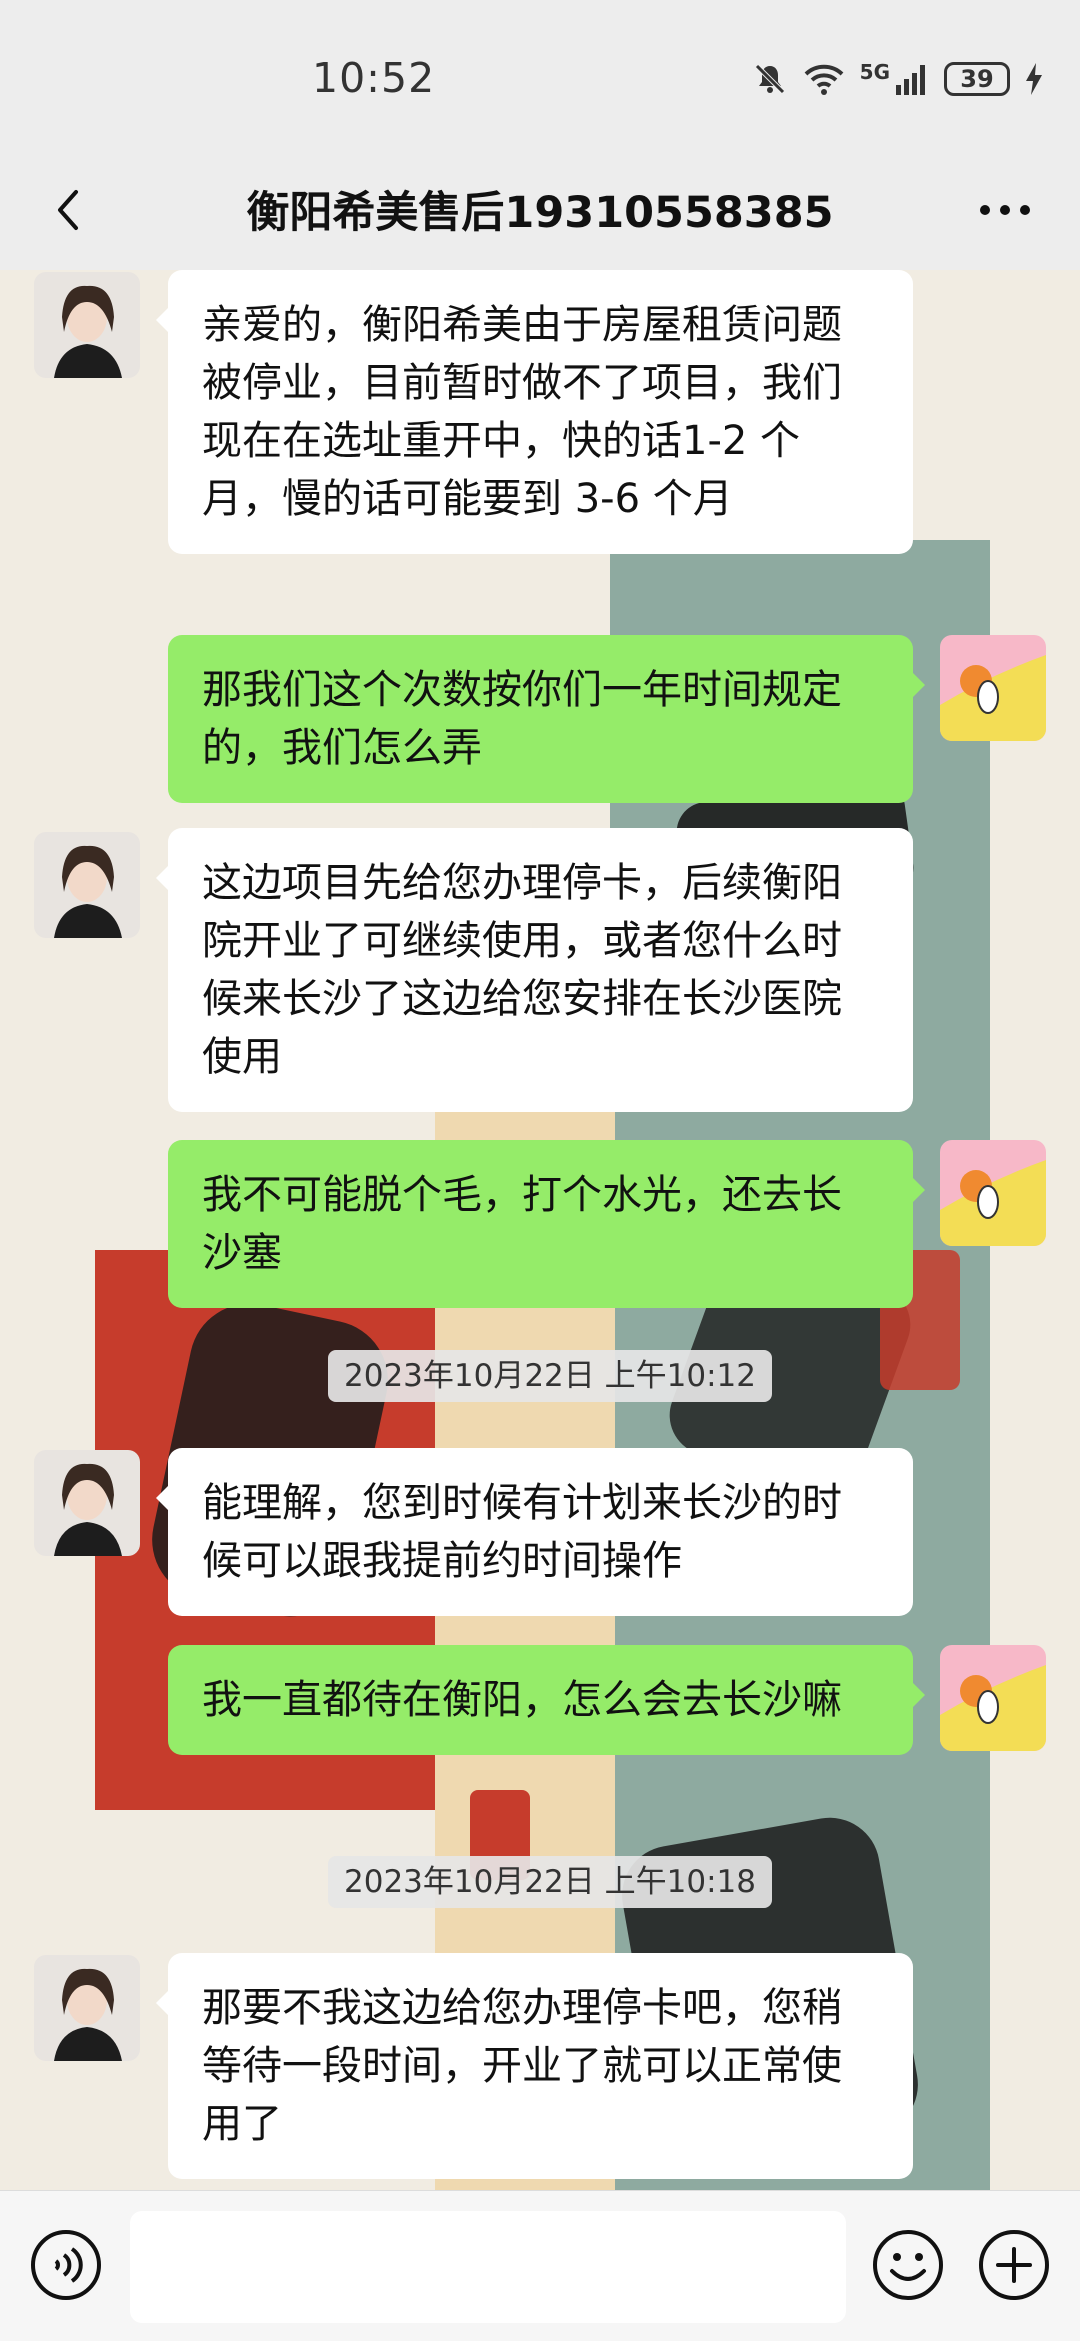 This screenshot has width=1080, height=2341. Describe the element at coordinates (769, 79) in the screenshot. I see `mute-bell-icon` at that location.